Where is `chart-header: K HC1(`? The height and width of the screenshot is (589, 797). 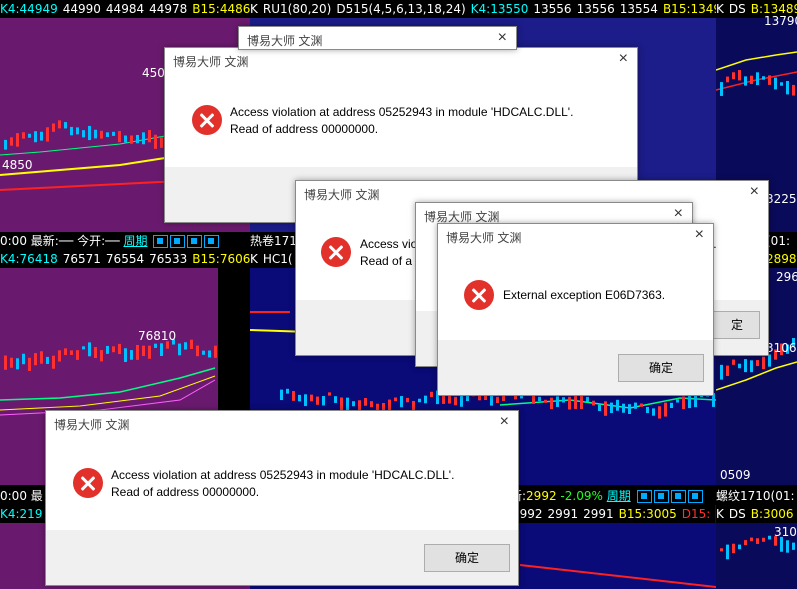 chart-header: K HC1( is located at coordinates (274, 259).